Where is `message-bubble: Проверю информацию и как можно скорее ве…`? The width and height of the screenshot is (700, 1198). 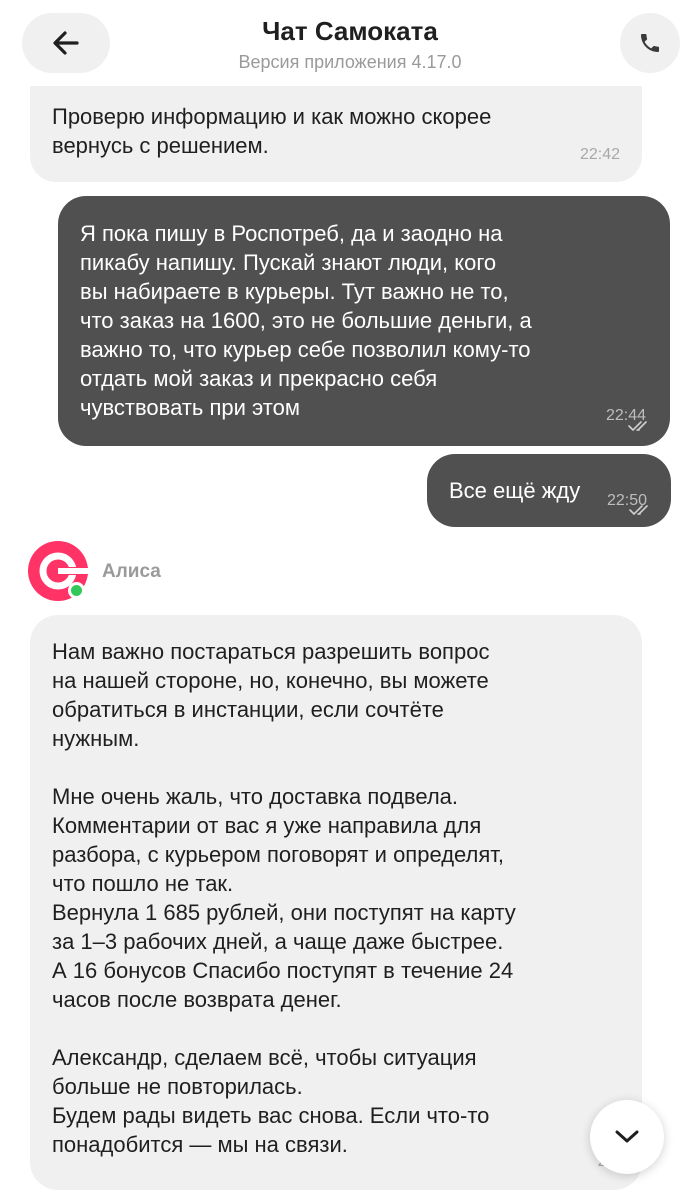
message-bubble: Проверю информацию и как можно скорее ве… is located at coordinates (336, 127).